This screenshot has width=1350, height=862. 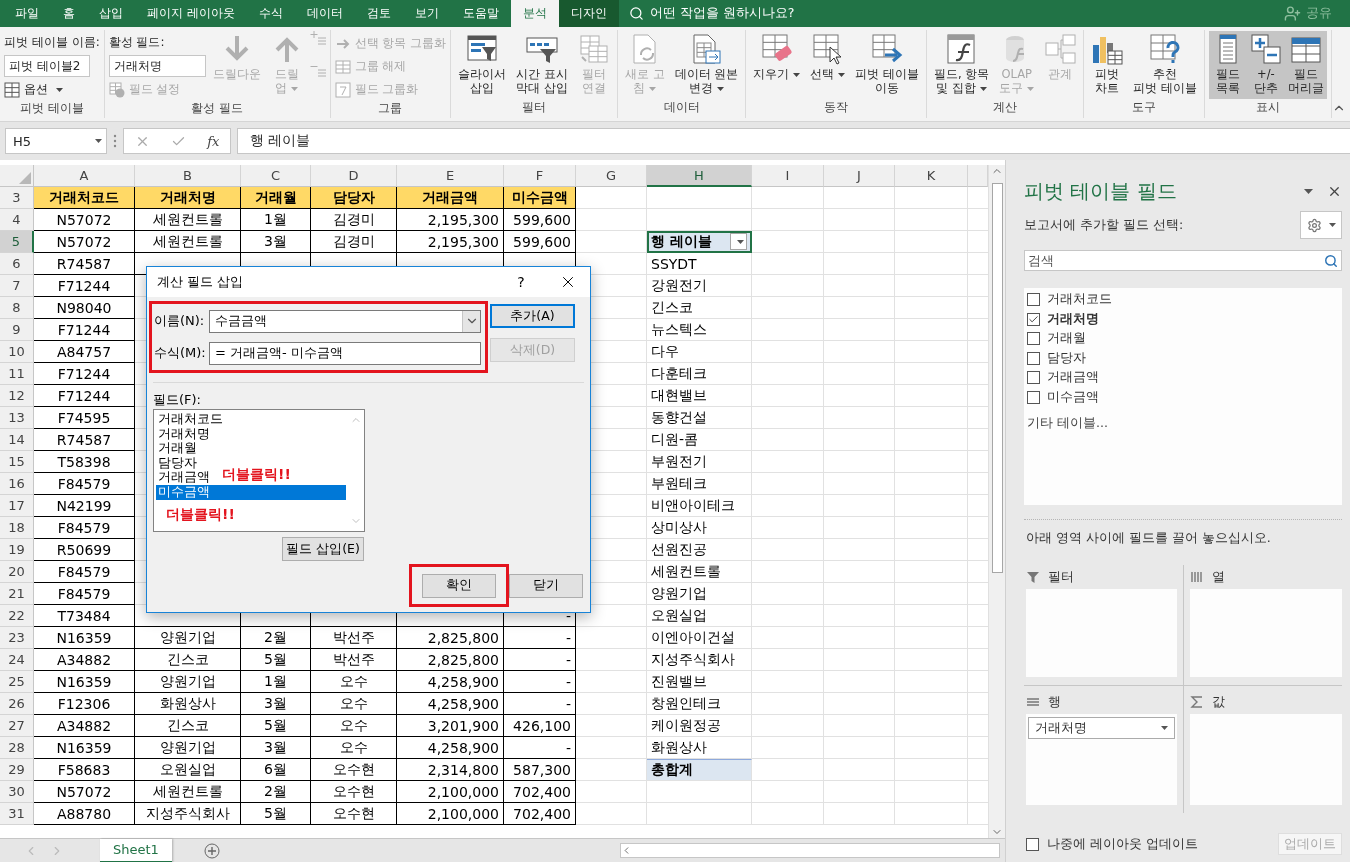 What do you see at coordinates (706, 13) in the screenshot?
I see `tell-me-search: 어떤 작업을 원하시나요?` at bounding box center [706, 13].